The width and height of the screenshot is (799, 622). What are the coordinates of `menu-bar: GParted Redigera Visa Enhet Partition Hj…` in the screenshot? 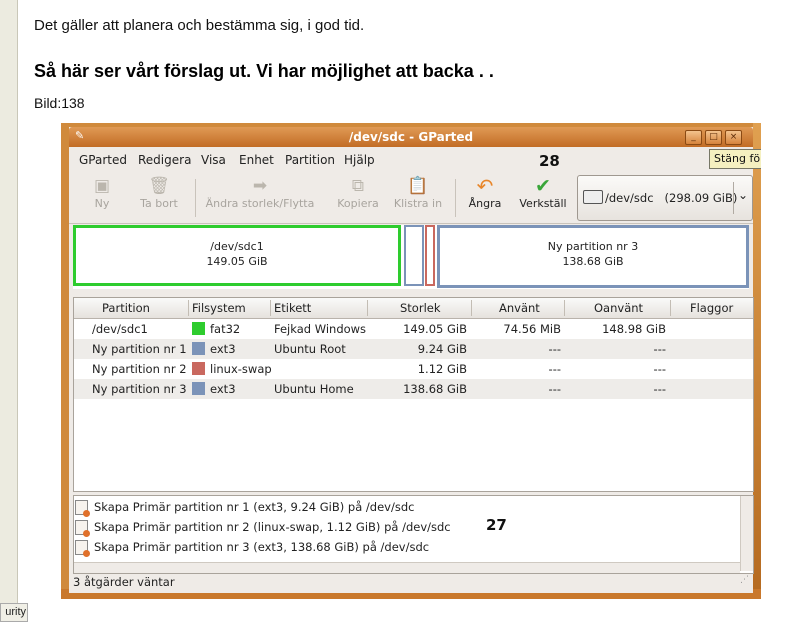 It's located at (411, 159).